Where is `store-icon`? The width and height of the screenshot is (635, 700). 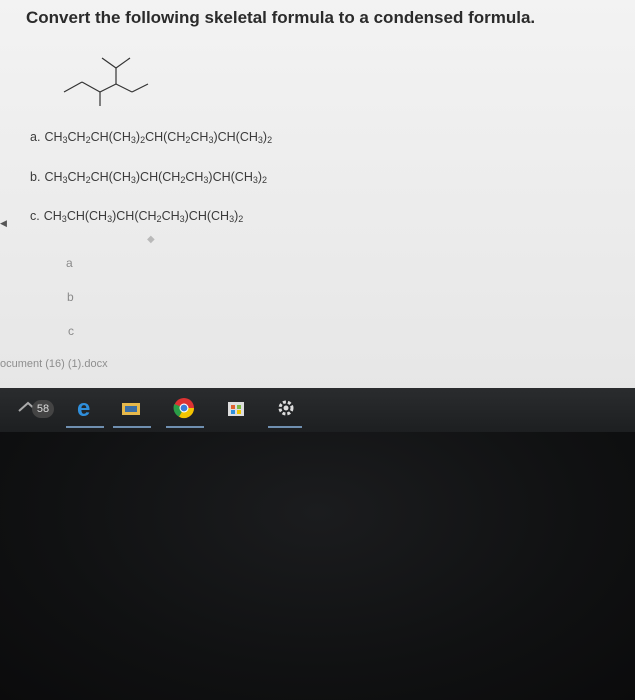
store-icon is located at coordinates (236, 408).